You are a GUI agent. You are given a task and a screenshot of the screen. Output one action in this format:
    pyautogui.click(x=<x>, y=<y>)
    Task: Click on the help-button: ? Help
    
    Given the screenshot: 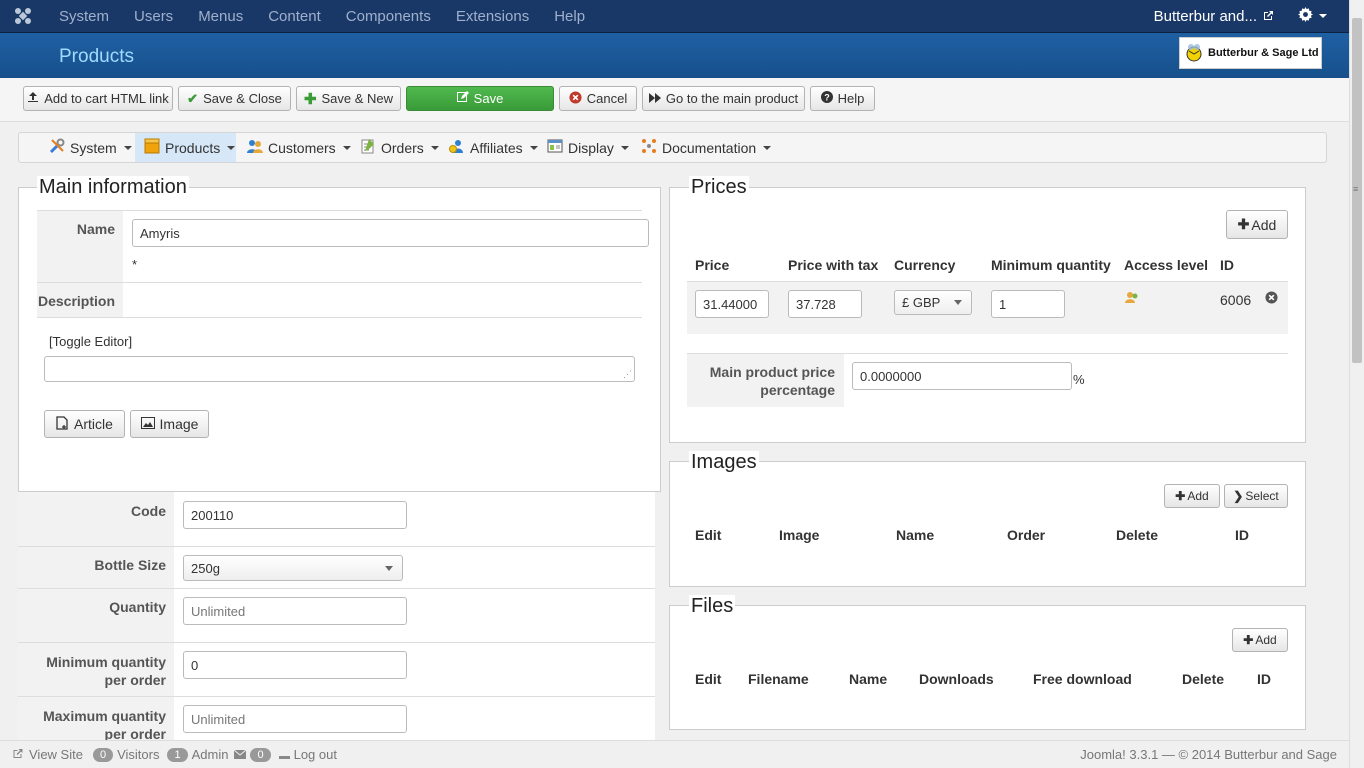 What is the action you would take?
    pyautogui.click(x=842, y=98)
    